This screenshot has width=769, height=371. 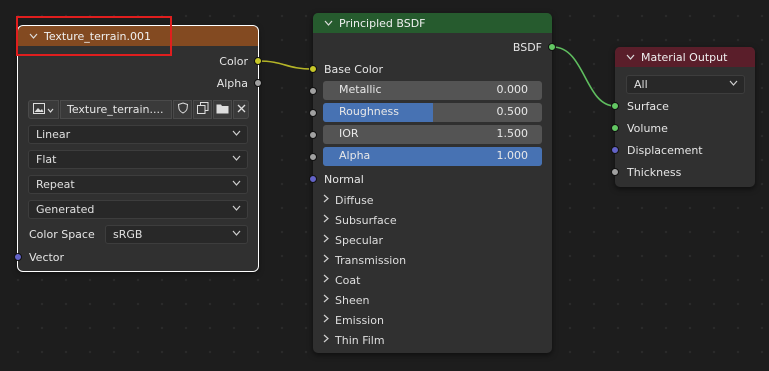 What do you see at coordinates (344, 179) in the screenshot?
I see `input-normal-label: Normal` at bounding box center [344, 179].